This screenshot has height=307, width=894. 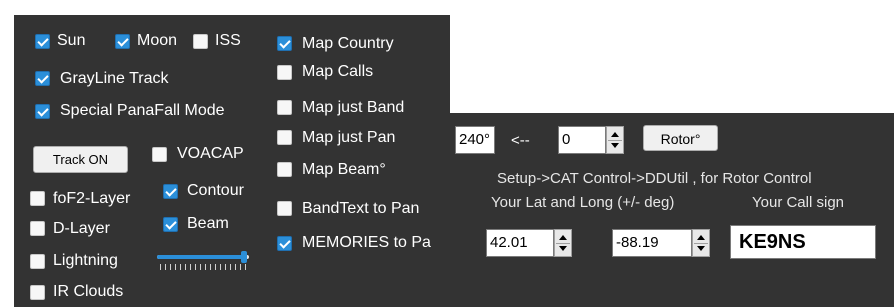 What do you see at coordinates (215, 190) in the screenshot?
I see `contour-label: Contour` at bounding box center [215, 190].